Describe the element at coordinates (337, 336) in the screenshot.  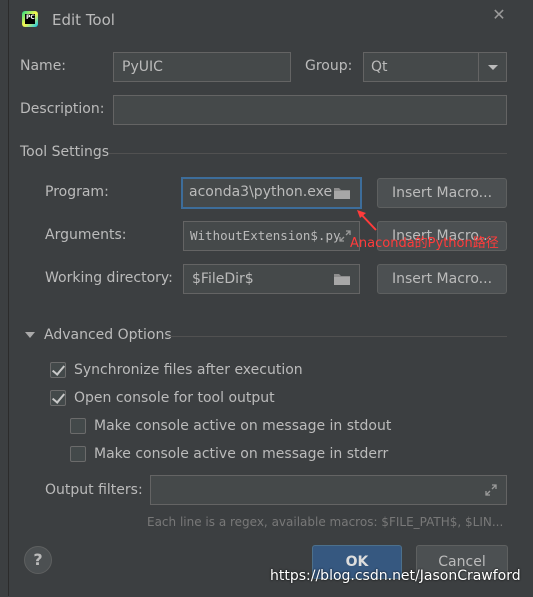
I see `advanced-options-separator` at that location.